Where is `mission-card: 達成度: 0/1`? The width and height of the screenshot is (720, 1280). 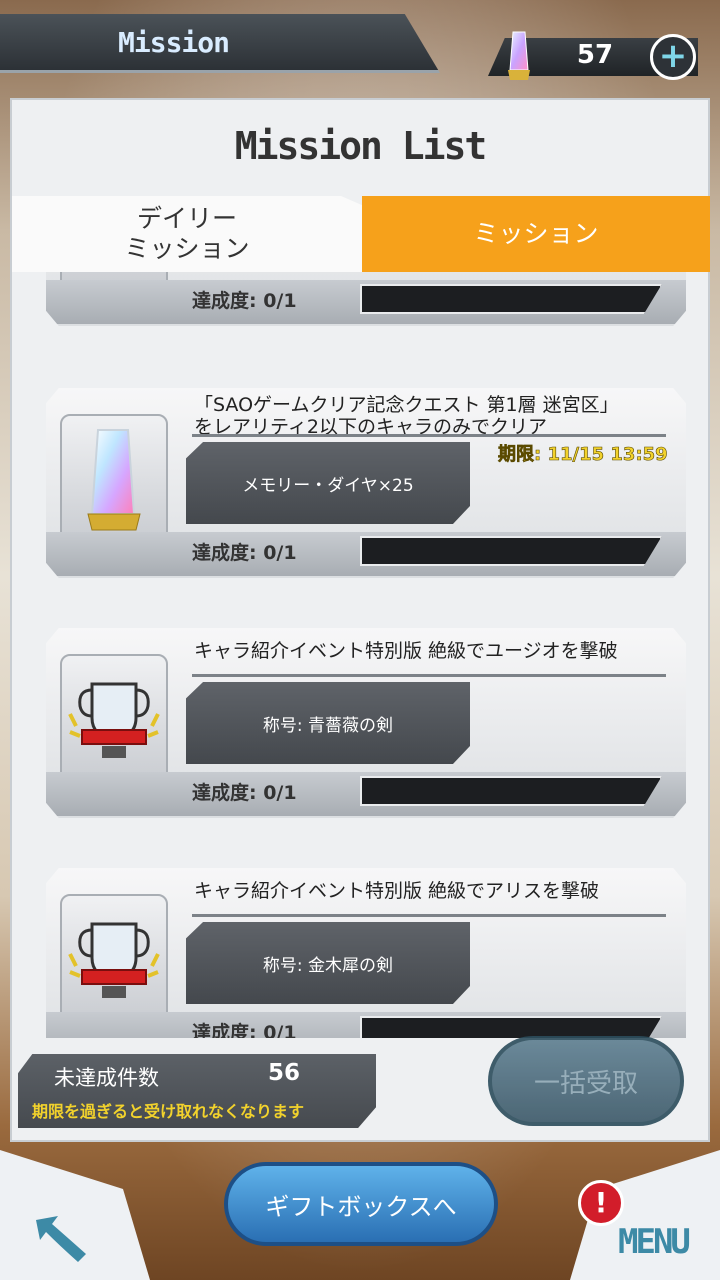
mission-card: 達成度: 0/1 is located at coordinates (366, 299).